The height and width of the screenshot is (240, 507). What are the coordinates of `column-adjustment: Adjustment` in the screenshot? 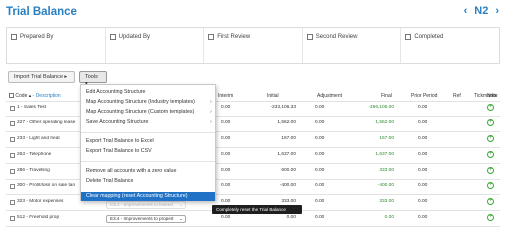 It's located at (329, 96).